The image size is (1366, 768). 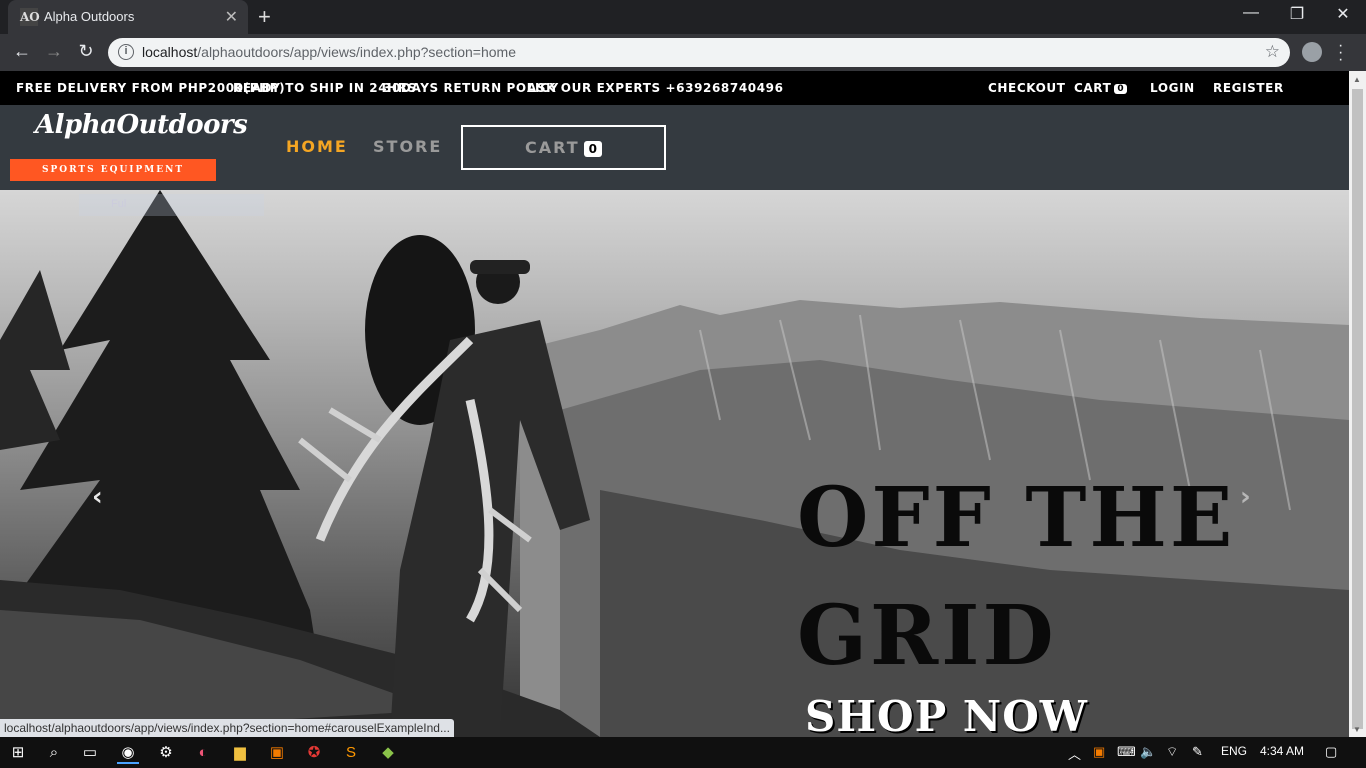 What do you see at coordinates (655, 88) in the screenshot?
I see `ask-experts-text: Ask Our Experts +639268740496` at bounding box center [655, 88].